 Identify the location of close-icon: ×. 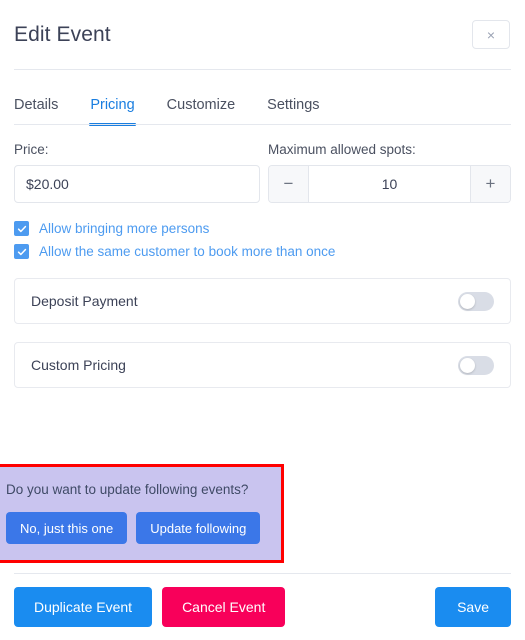
(491, 34).